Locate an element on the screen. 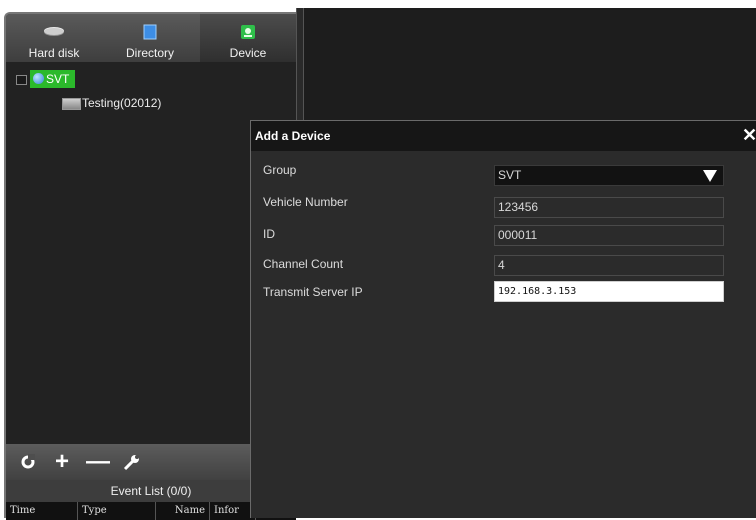 This screenshot has width=756, height=520. tab-directory: Directory is located at coordinates (150, 38).